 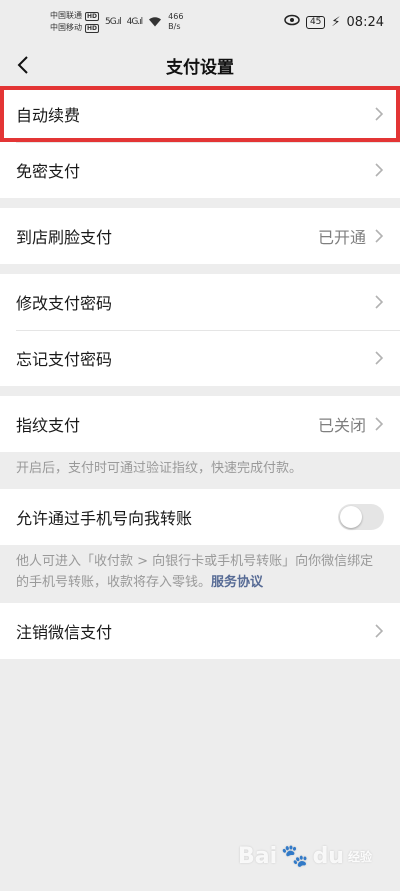 What do you see at coordinates (200, 114) in the screenshot?
I see `auto-renew-item: 自动续费` at bounding box center [200, 114].